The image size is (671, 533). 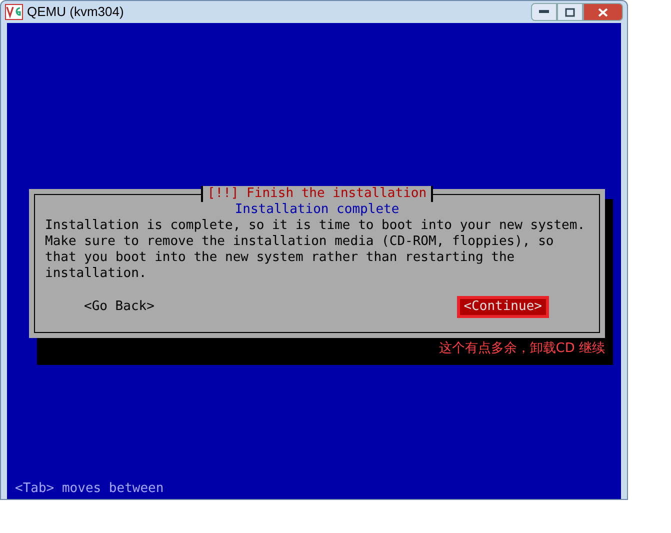 I want to click on message-line: Make sure to remove the installation media (CD-ROM, floppies), so, so click(x=300, y=242).